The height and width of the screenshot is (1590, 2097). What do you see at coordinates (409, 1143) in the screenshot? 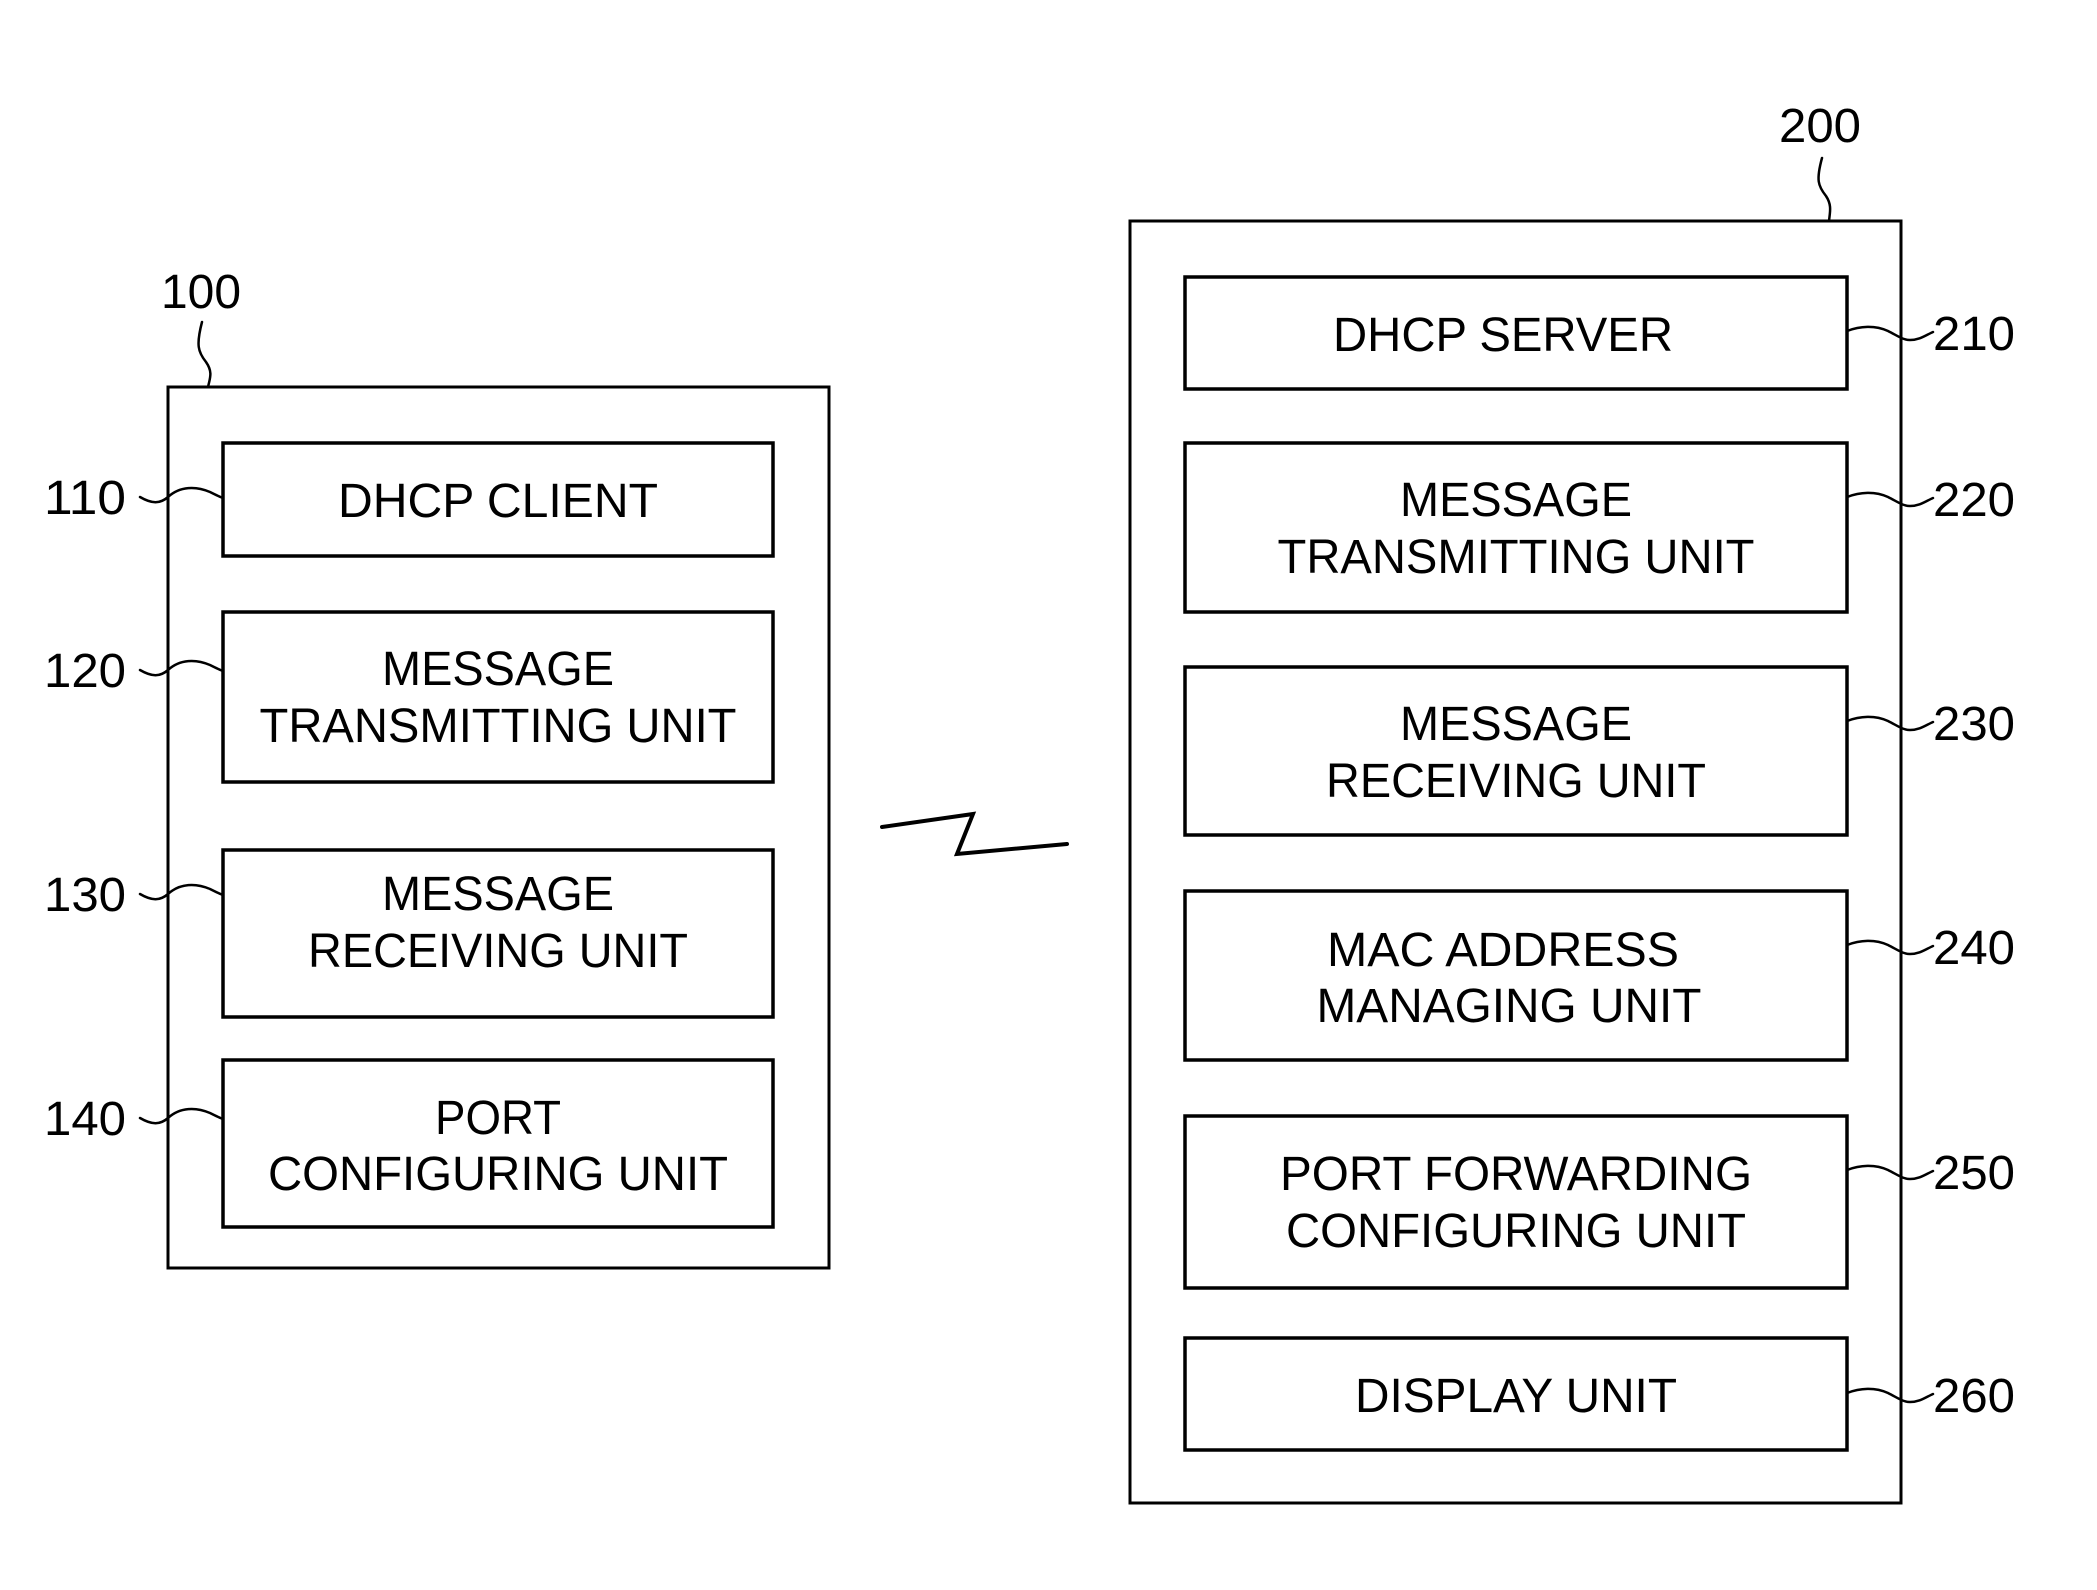
I see `unit-port-configuring: 140 PORT CONFIGURING UNIT` at bounding box center [409, 1143].